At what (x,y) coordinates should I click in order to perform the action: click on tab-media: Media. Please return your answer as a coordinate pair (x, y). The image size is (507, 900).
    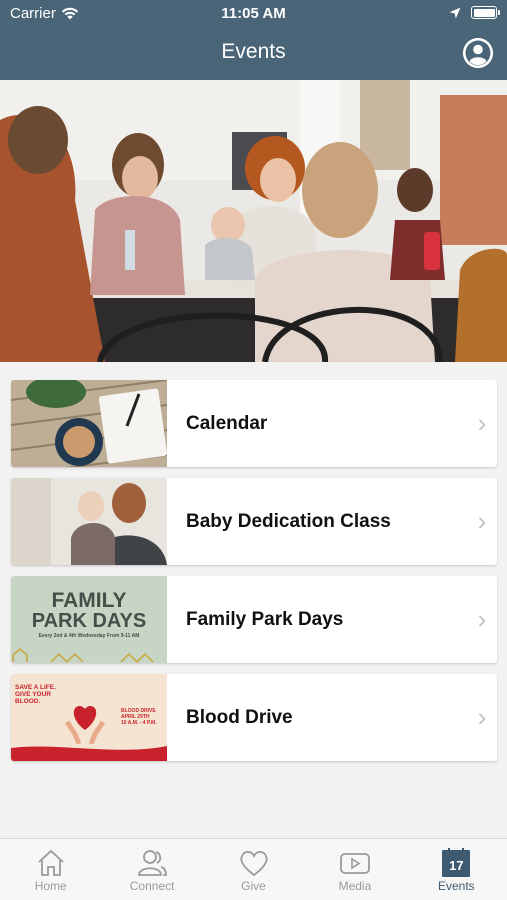
    Looking at the image, I should click on (354, 869).